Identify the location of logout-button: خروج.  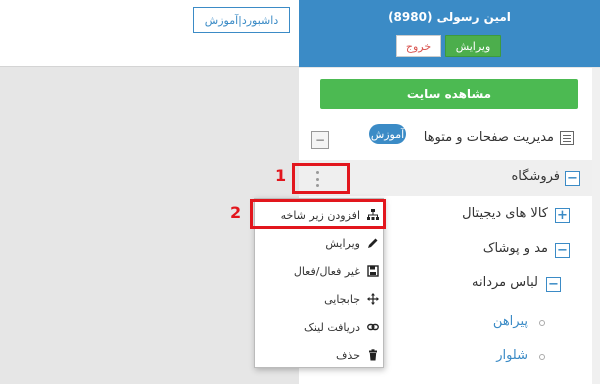
(418, 46).